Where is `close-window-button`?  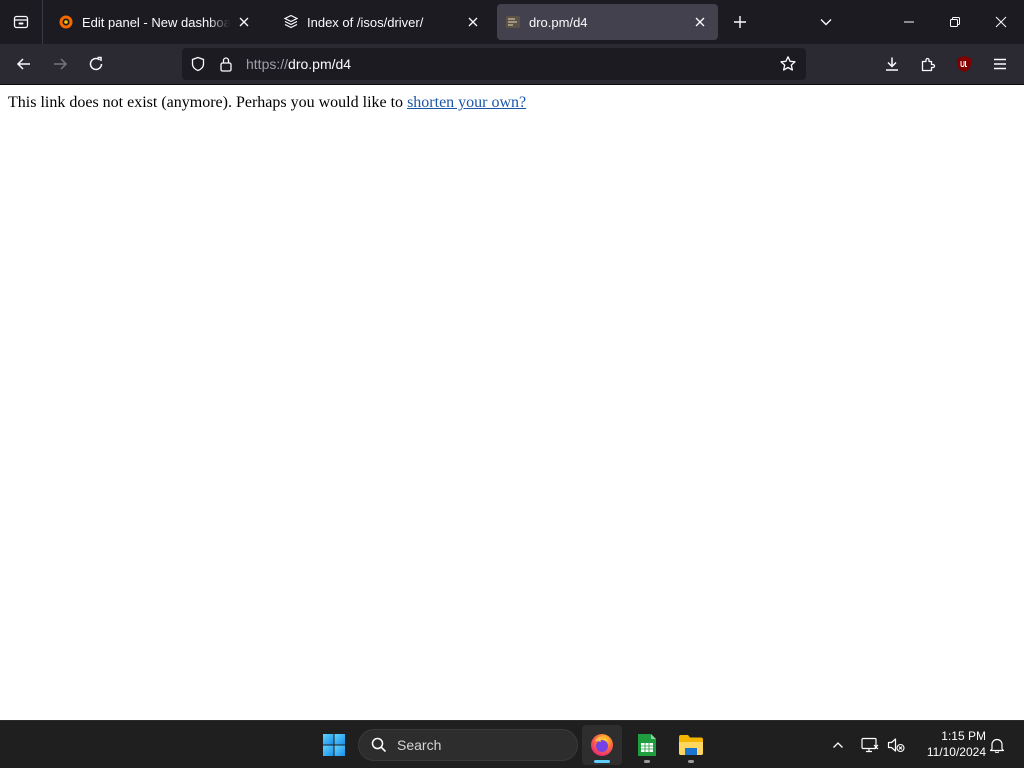
close-window-button is located at coordinates (1001, 22).